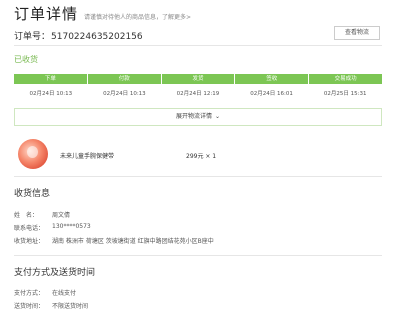 The width and height of the screenshot is (396, 329). Describe the element at coordinates (32, 194) in the screenshot. I see `receiver-section-title: 收货信息` at that location.